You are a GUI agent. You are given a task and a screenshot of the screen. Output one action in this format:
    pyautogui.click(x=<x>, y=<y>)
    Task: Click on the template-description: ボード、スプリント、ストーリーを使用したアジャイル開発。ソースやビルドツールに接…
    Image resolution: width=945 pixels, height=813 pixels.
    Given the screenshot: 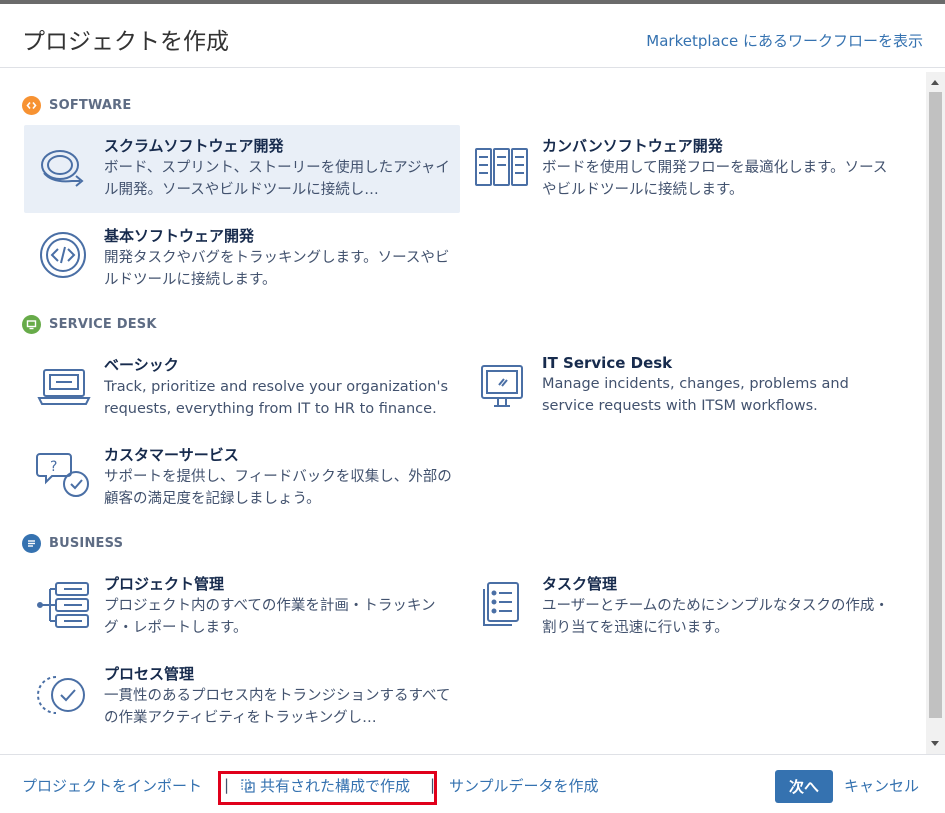 What is the action you would take?
    pyautogui.click(x=277, y=179)
    